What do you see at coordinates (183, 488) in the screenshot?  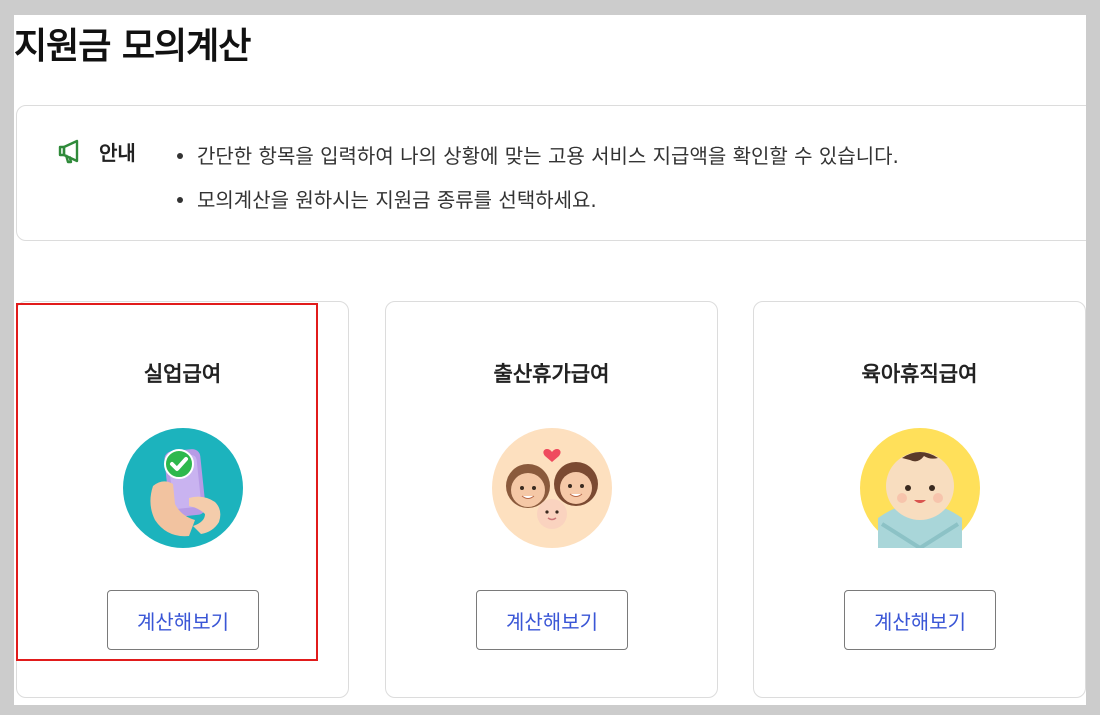 I see `phone-check-hand-icon` at bounding box center [183, 488].